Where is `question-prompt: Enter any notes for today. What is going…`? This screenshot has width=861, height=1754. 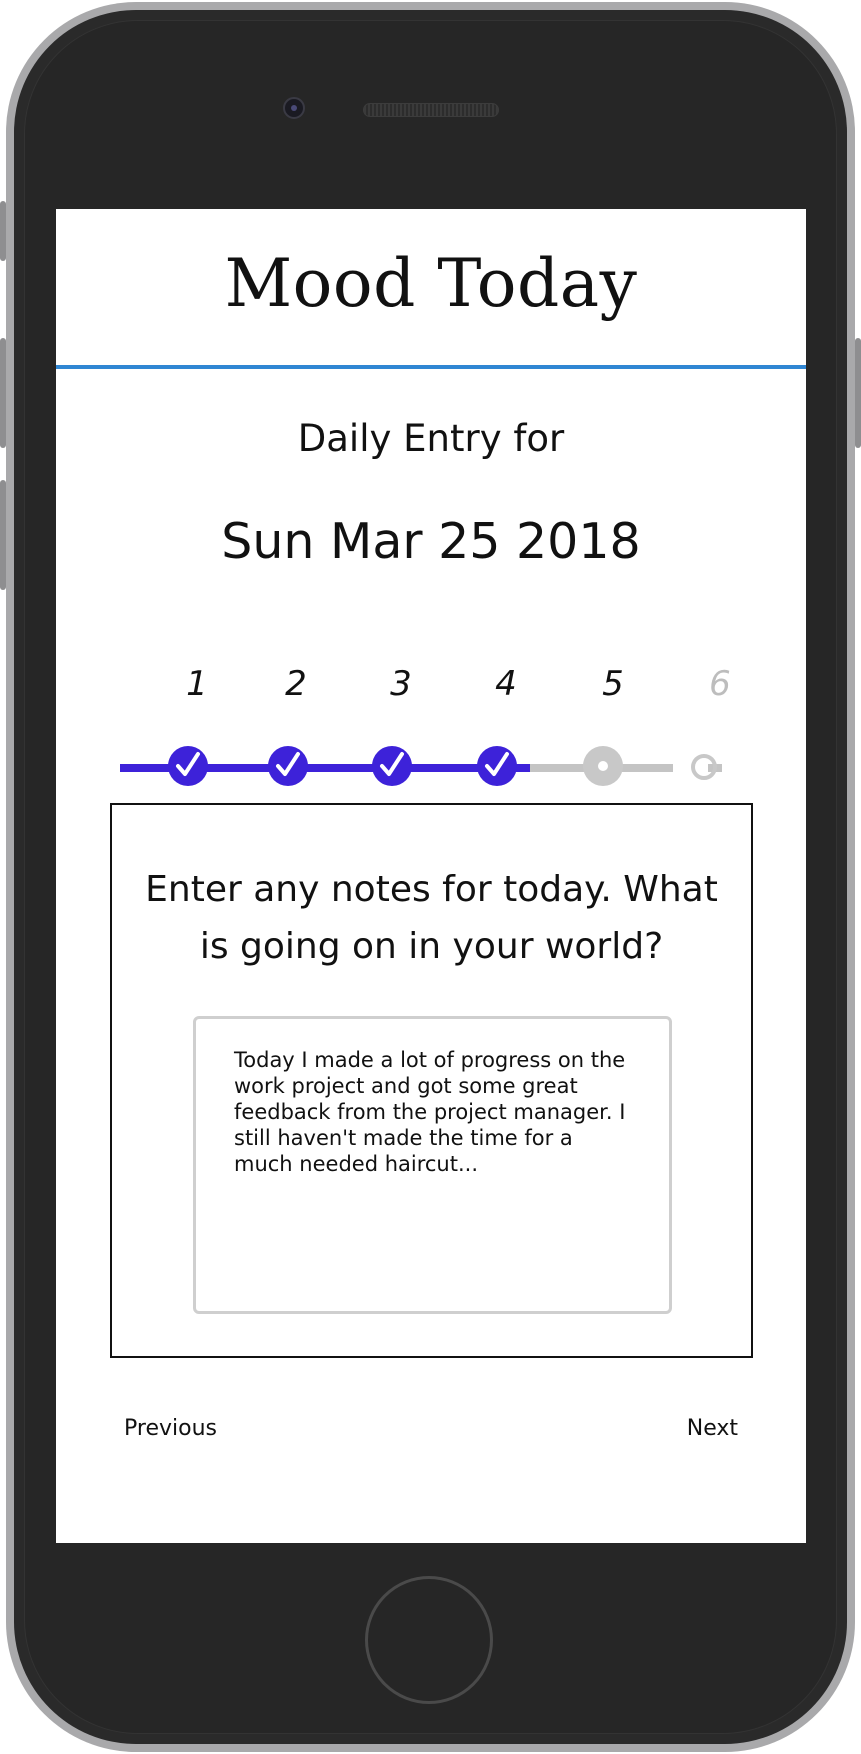
question-prompt: Enter any notes for today. What is going… is located at coordinates (431, 918).